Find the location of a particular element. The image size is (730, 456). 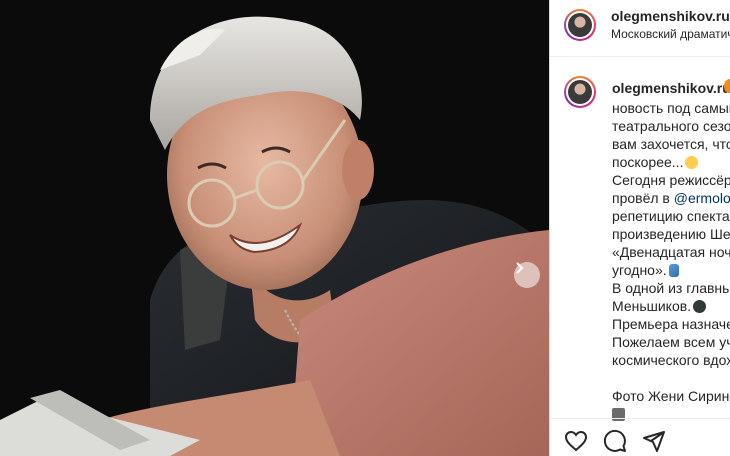

caption-line: космического вдох is located at coordinates (671, 360).